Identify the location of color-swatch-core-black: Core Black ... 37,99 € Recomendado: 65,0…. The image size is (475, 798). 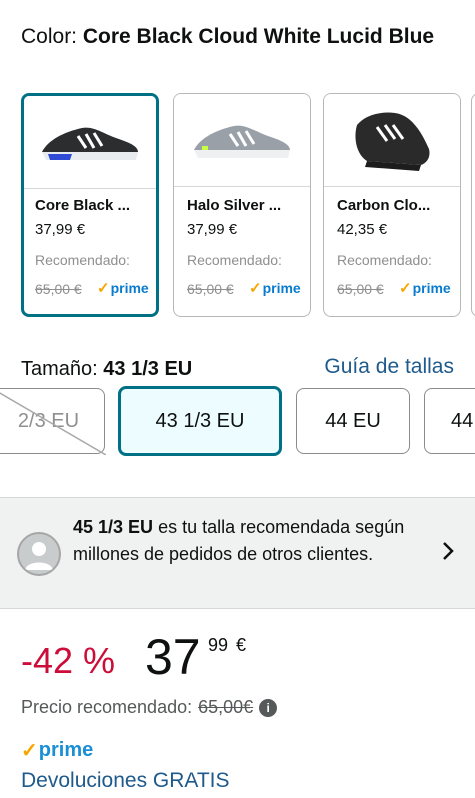
(90, 205).